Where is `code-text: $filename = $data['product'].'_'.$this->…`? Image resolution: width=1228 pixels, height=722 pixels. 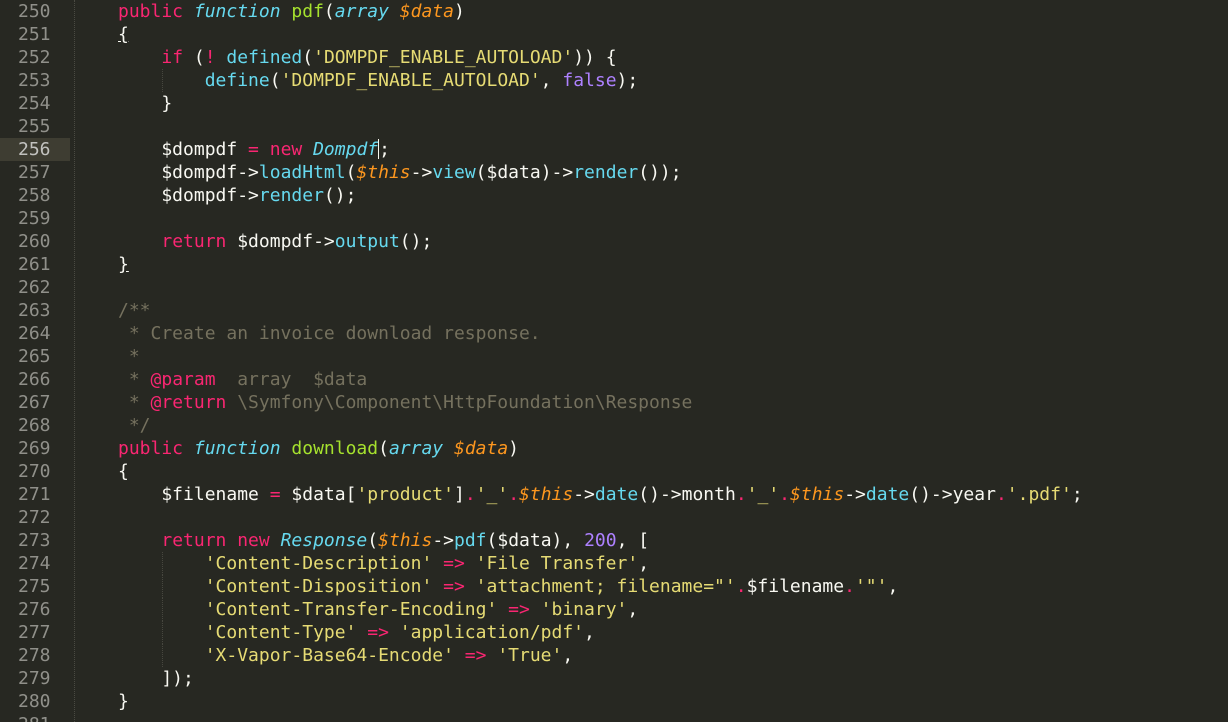
code-text: $filename = $data['product'].'_'.$this->… is located at coordinates (600, 494).